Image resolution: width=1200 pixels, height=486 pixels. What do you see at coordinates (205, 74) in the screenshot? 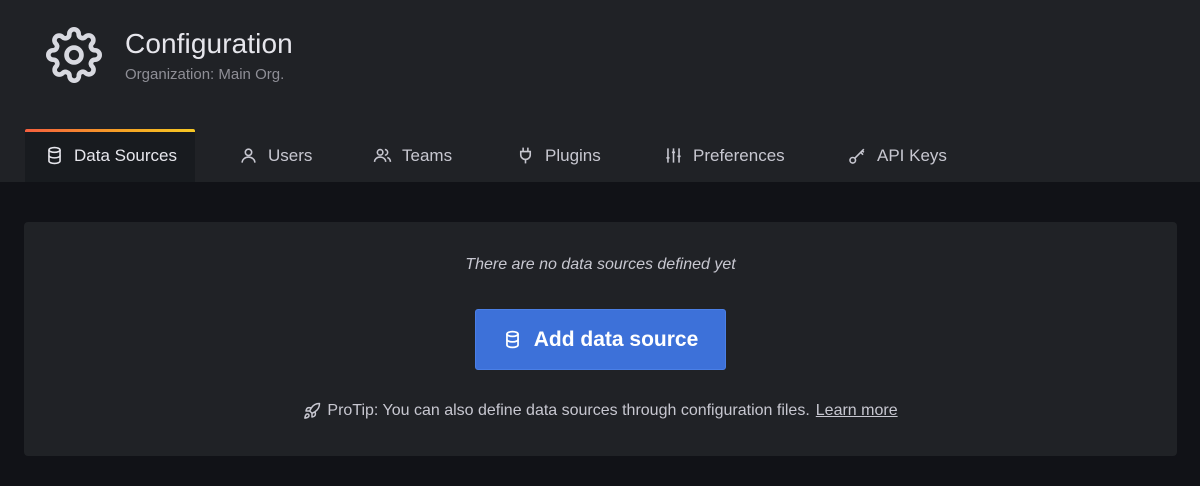
I see `page-subtitle: Organization: Main Org.` at bounding box center [205, 74].